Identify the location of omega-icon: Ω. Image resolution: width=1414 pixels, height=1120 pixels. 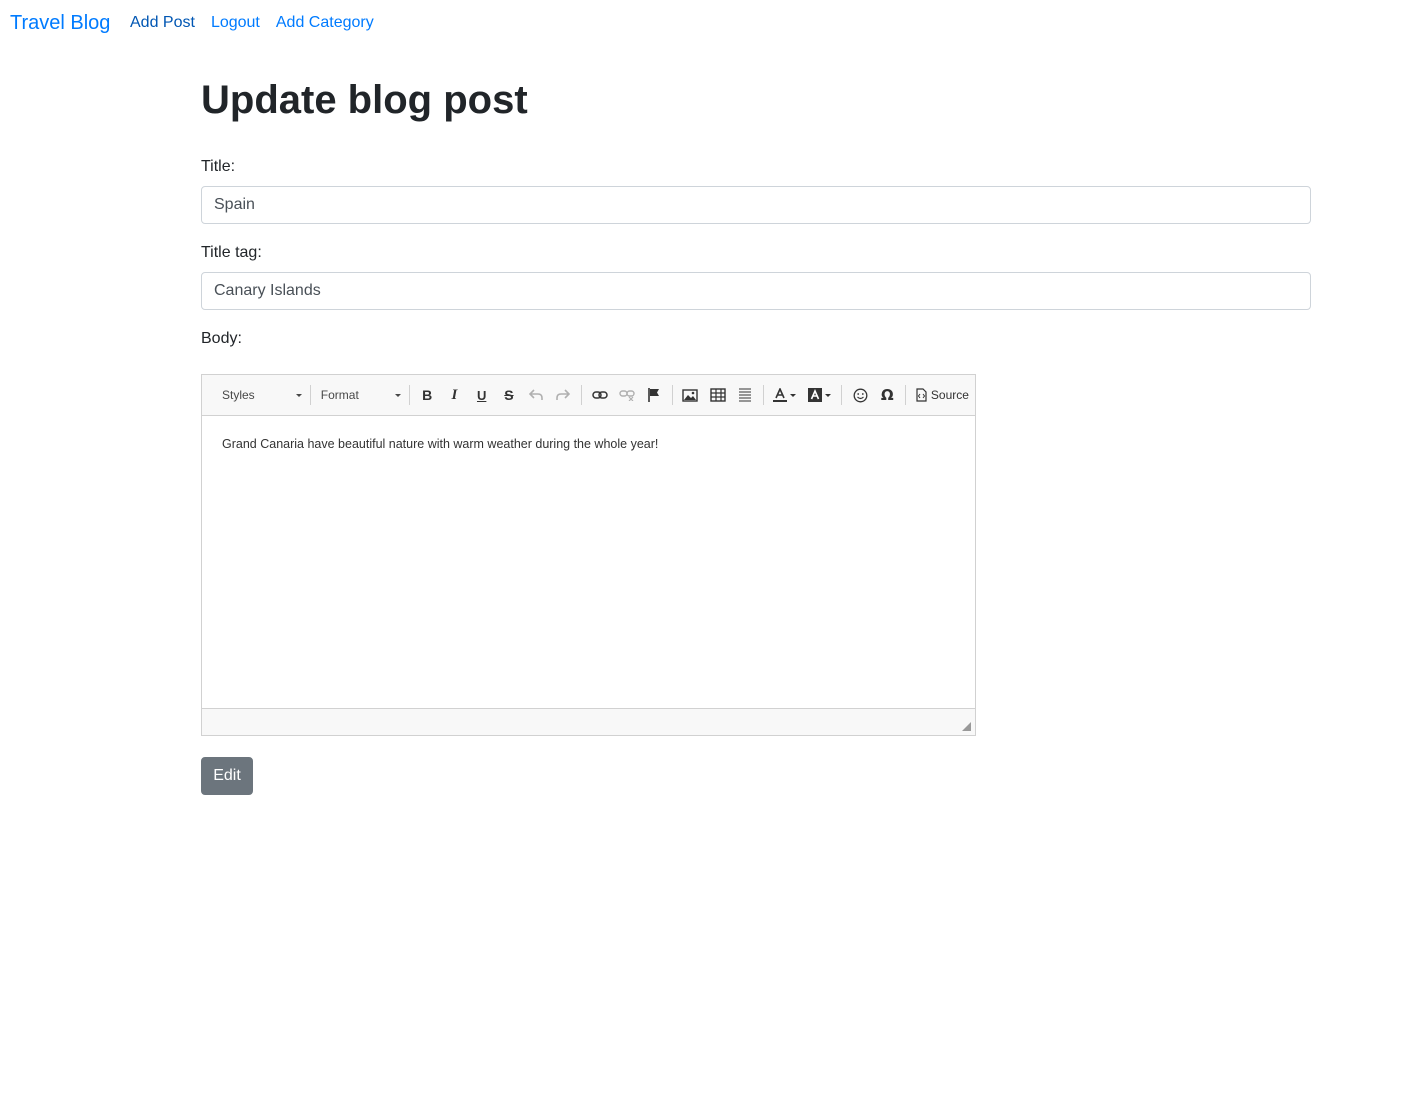
(887, 395).